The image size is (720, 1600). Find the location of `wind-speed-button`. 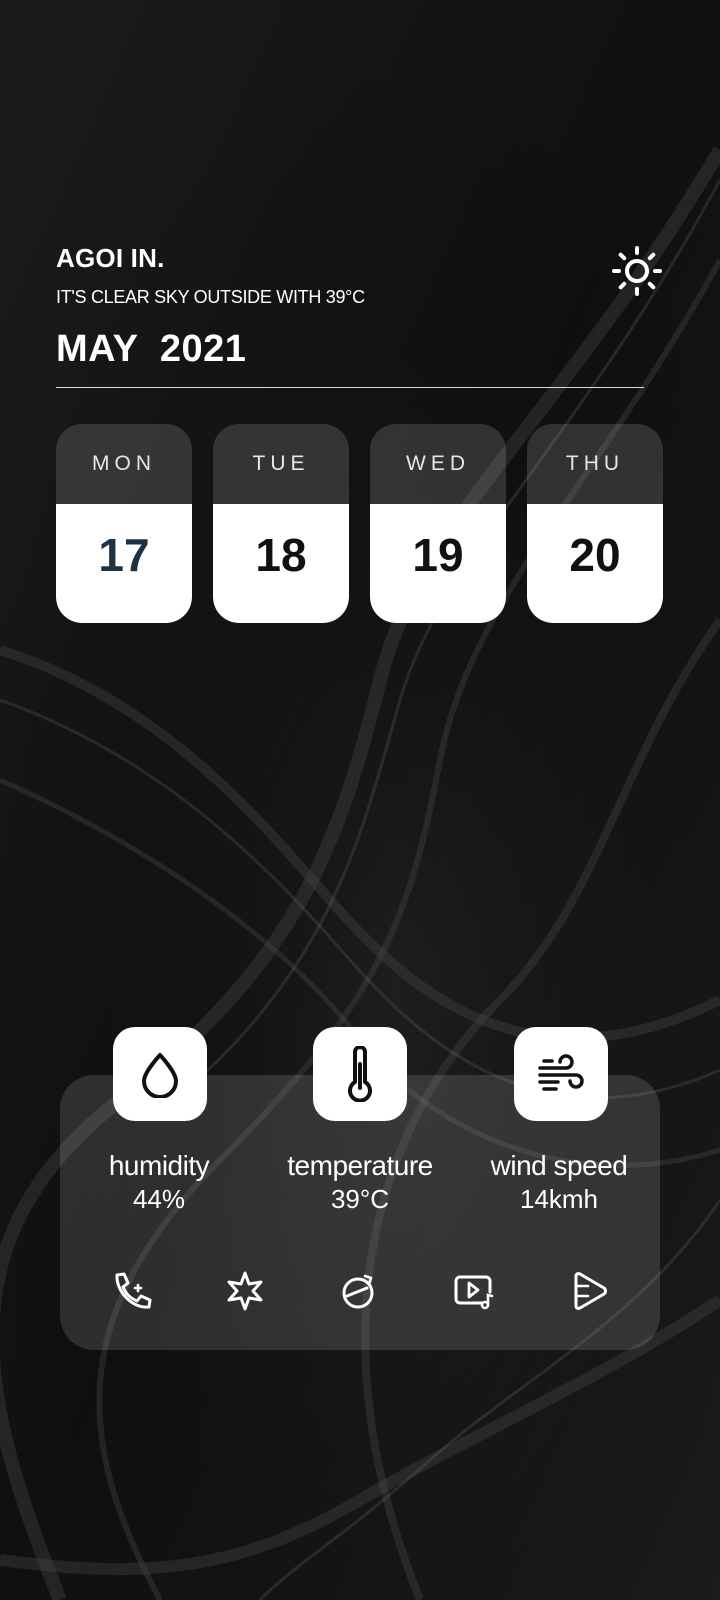

wind-speed-button is located at coordinates (561, 1074).